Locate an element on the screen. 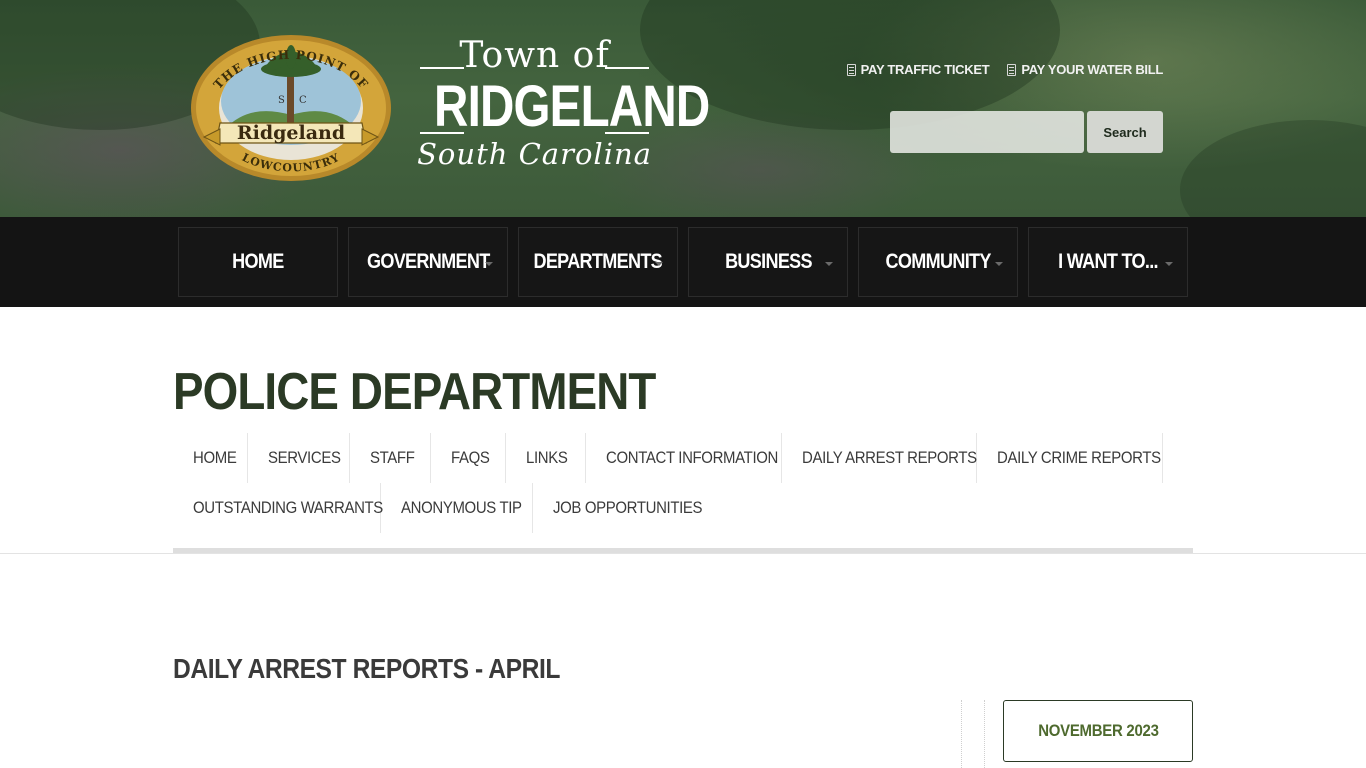 The width and height of the screenshot is (1366, 768). page-divider is located at coordinates (683, 553).